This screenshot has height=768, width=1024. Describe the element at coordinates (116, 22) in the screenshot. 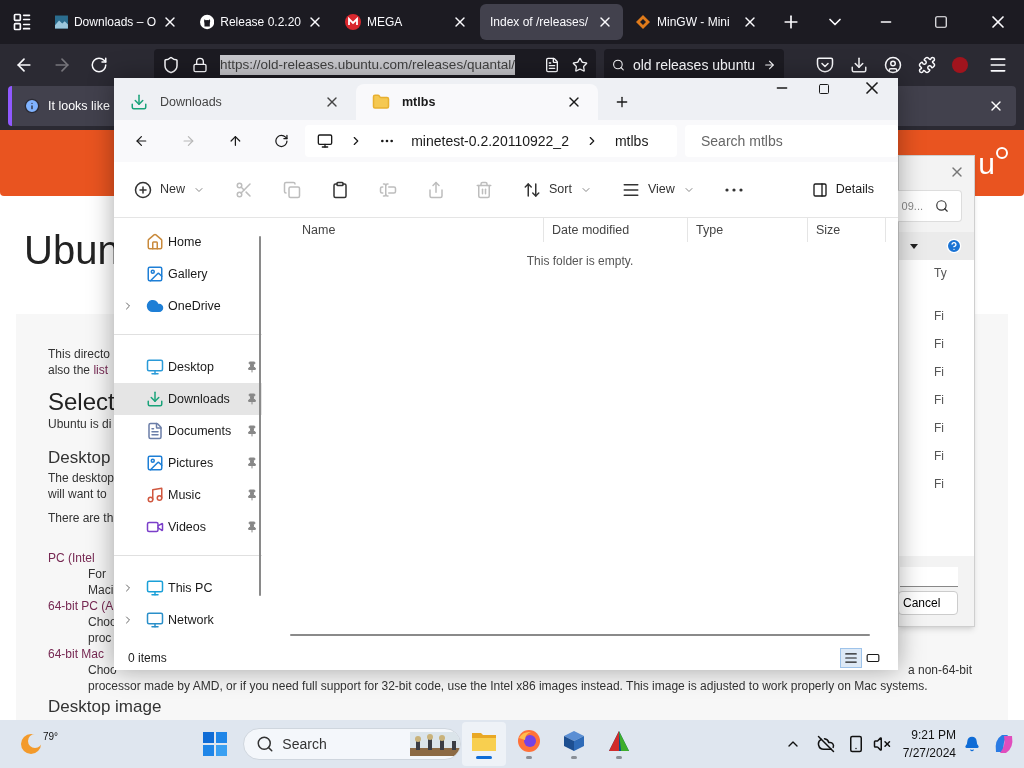

I see `browser-tab: Downloads – O` at that location.